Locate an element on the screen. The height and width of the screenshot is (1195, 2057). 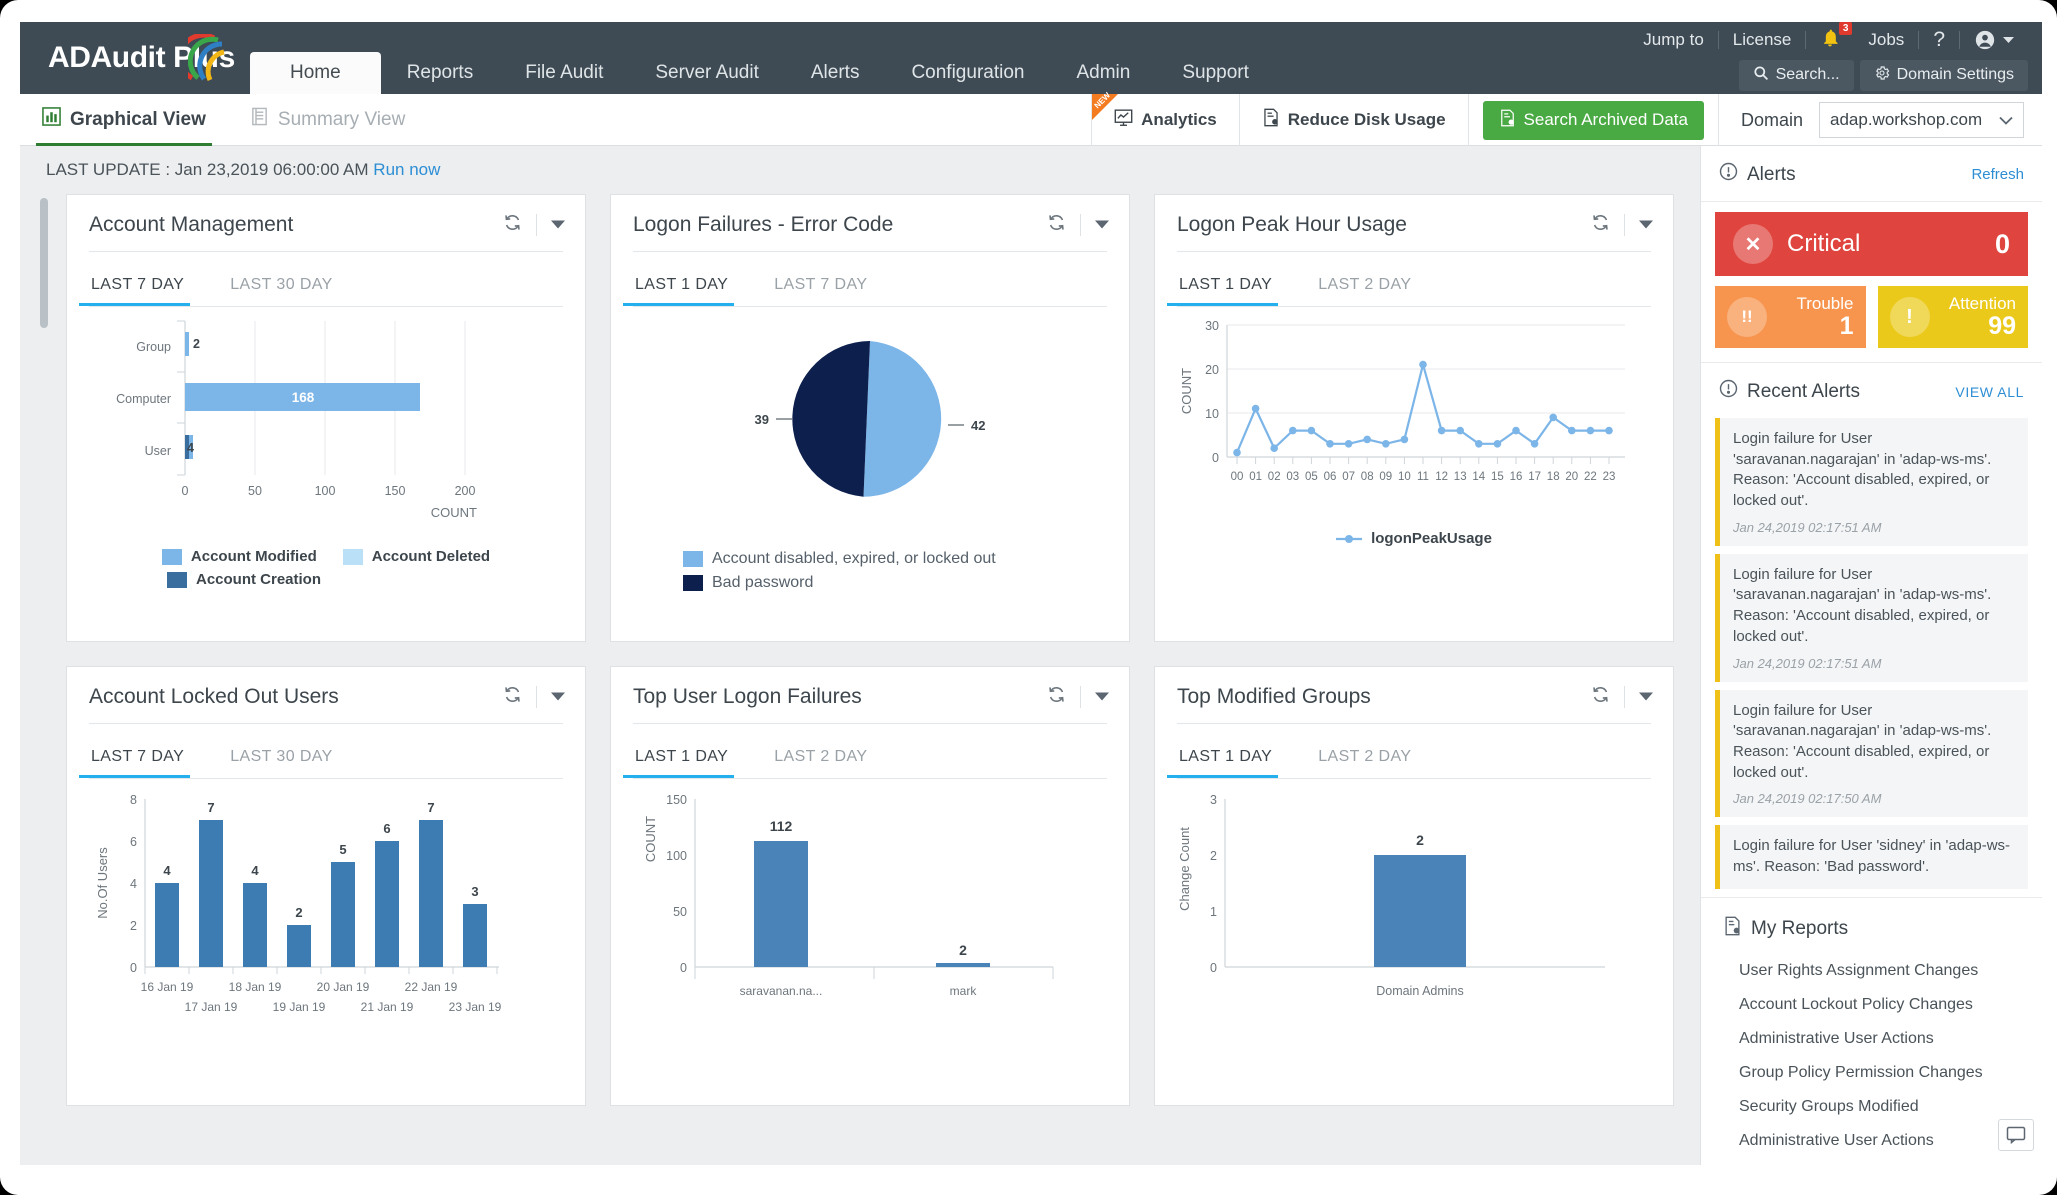
tile-critical: ✕ Critical 0 is located at coordinates (1871, 244).